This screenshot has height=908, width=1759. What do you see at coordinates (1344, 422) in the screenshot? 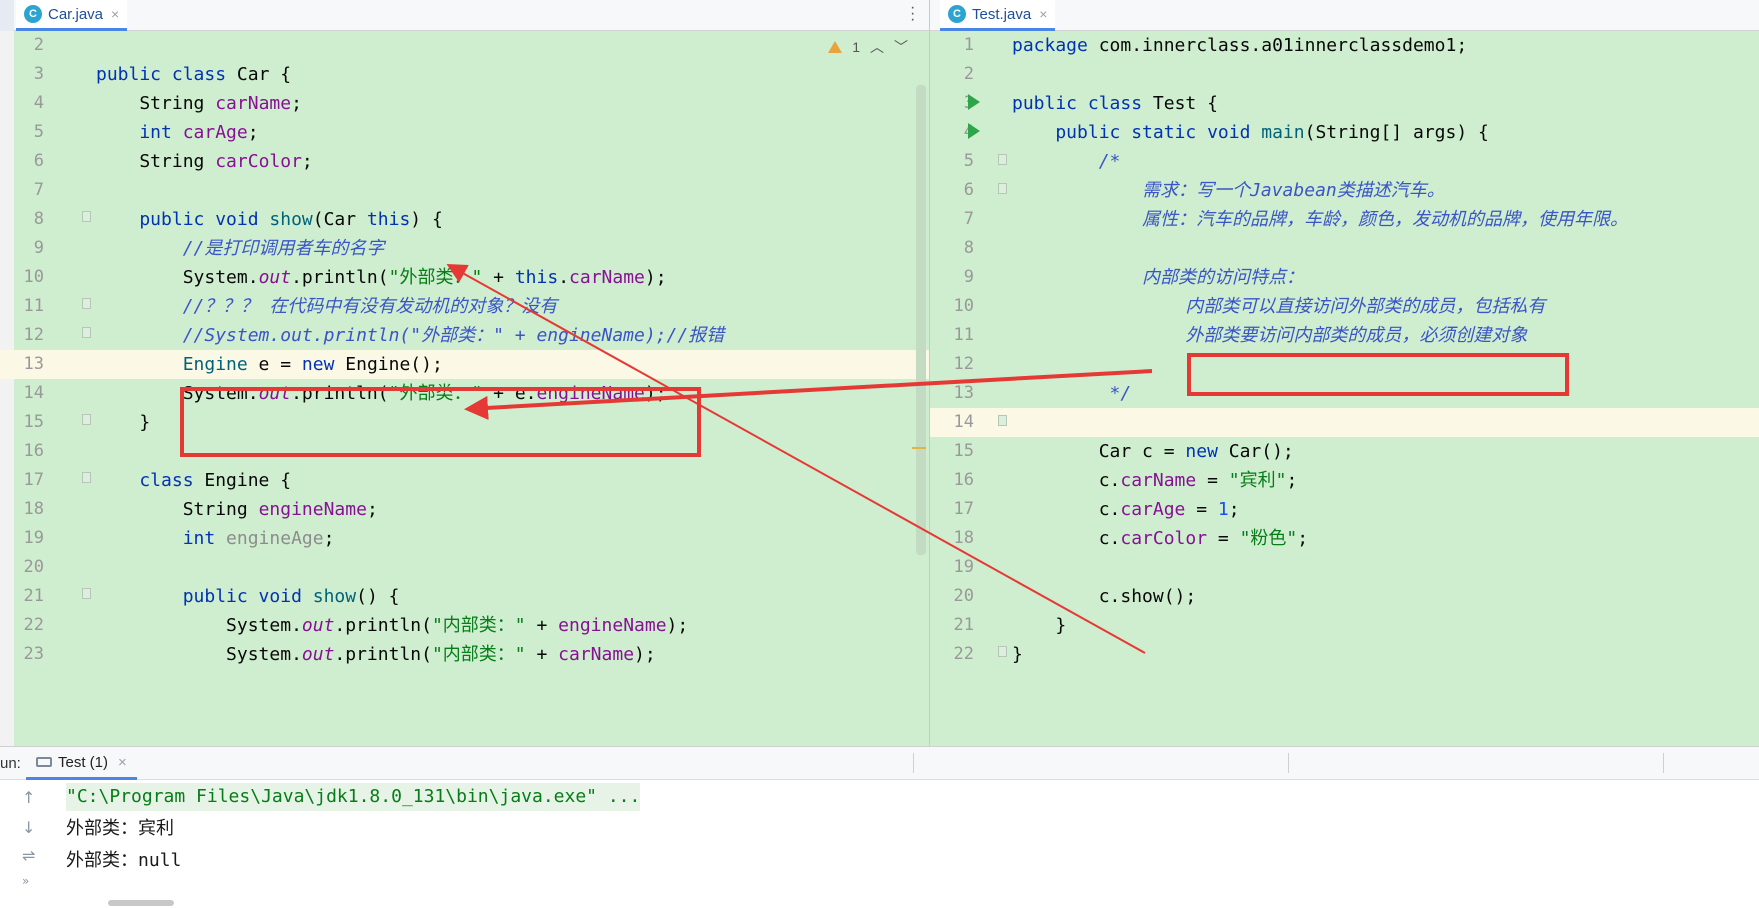
I see `code-line: 14` at bounding box center [1344, 422].